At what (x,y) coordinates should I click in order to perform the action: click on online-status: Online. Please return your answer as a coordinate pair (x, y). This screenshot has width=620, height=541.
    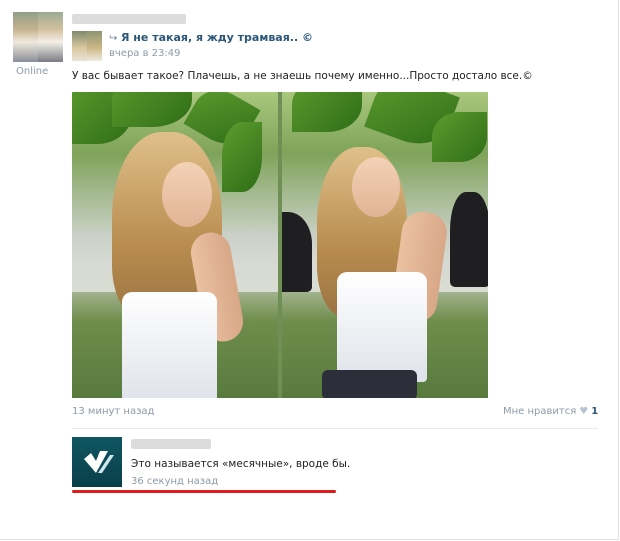
    Looking at the image, I should click on (32, 71).